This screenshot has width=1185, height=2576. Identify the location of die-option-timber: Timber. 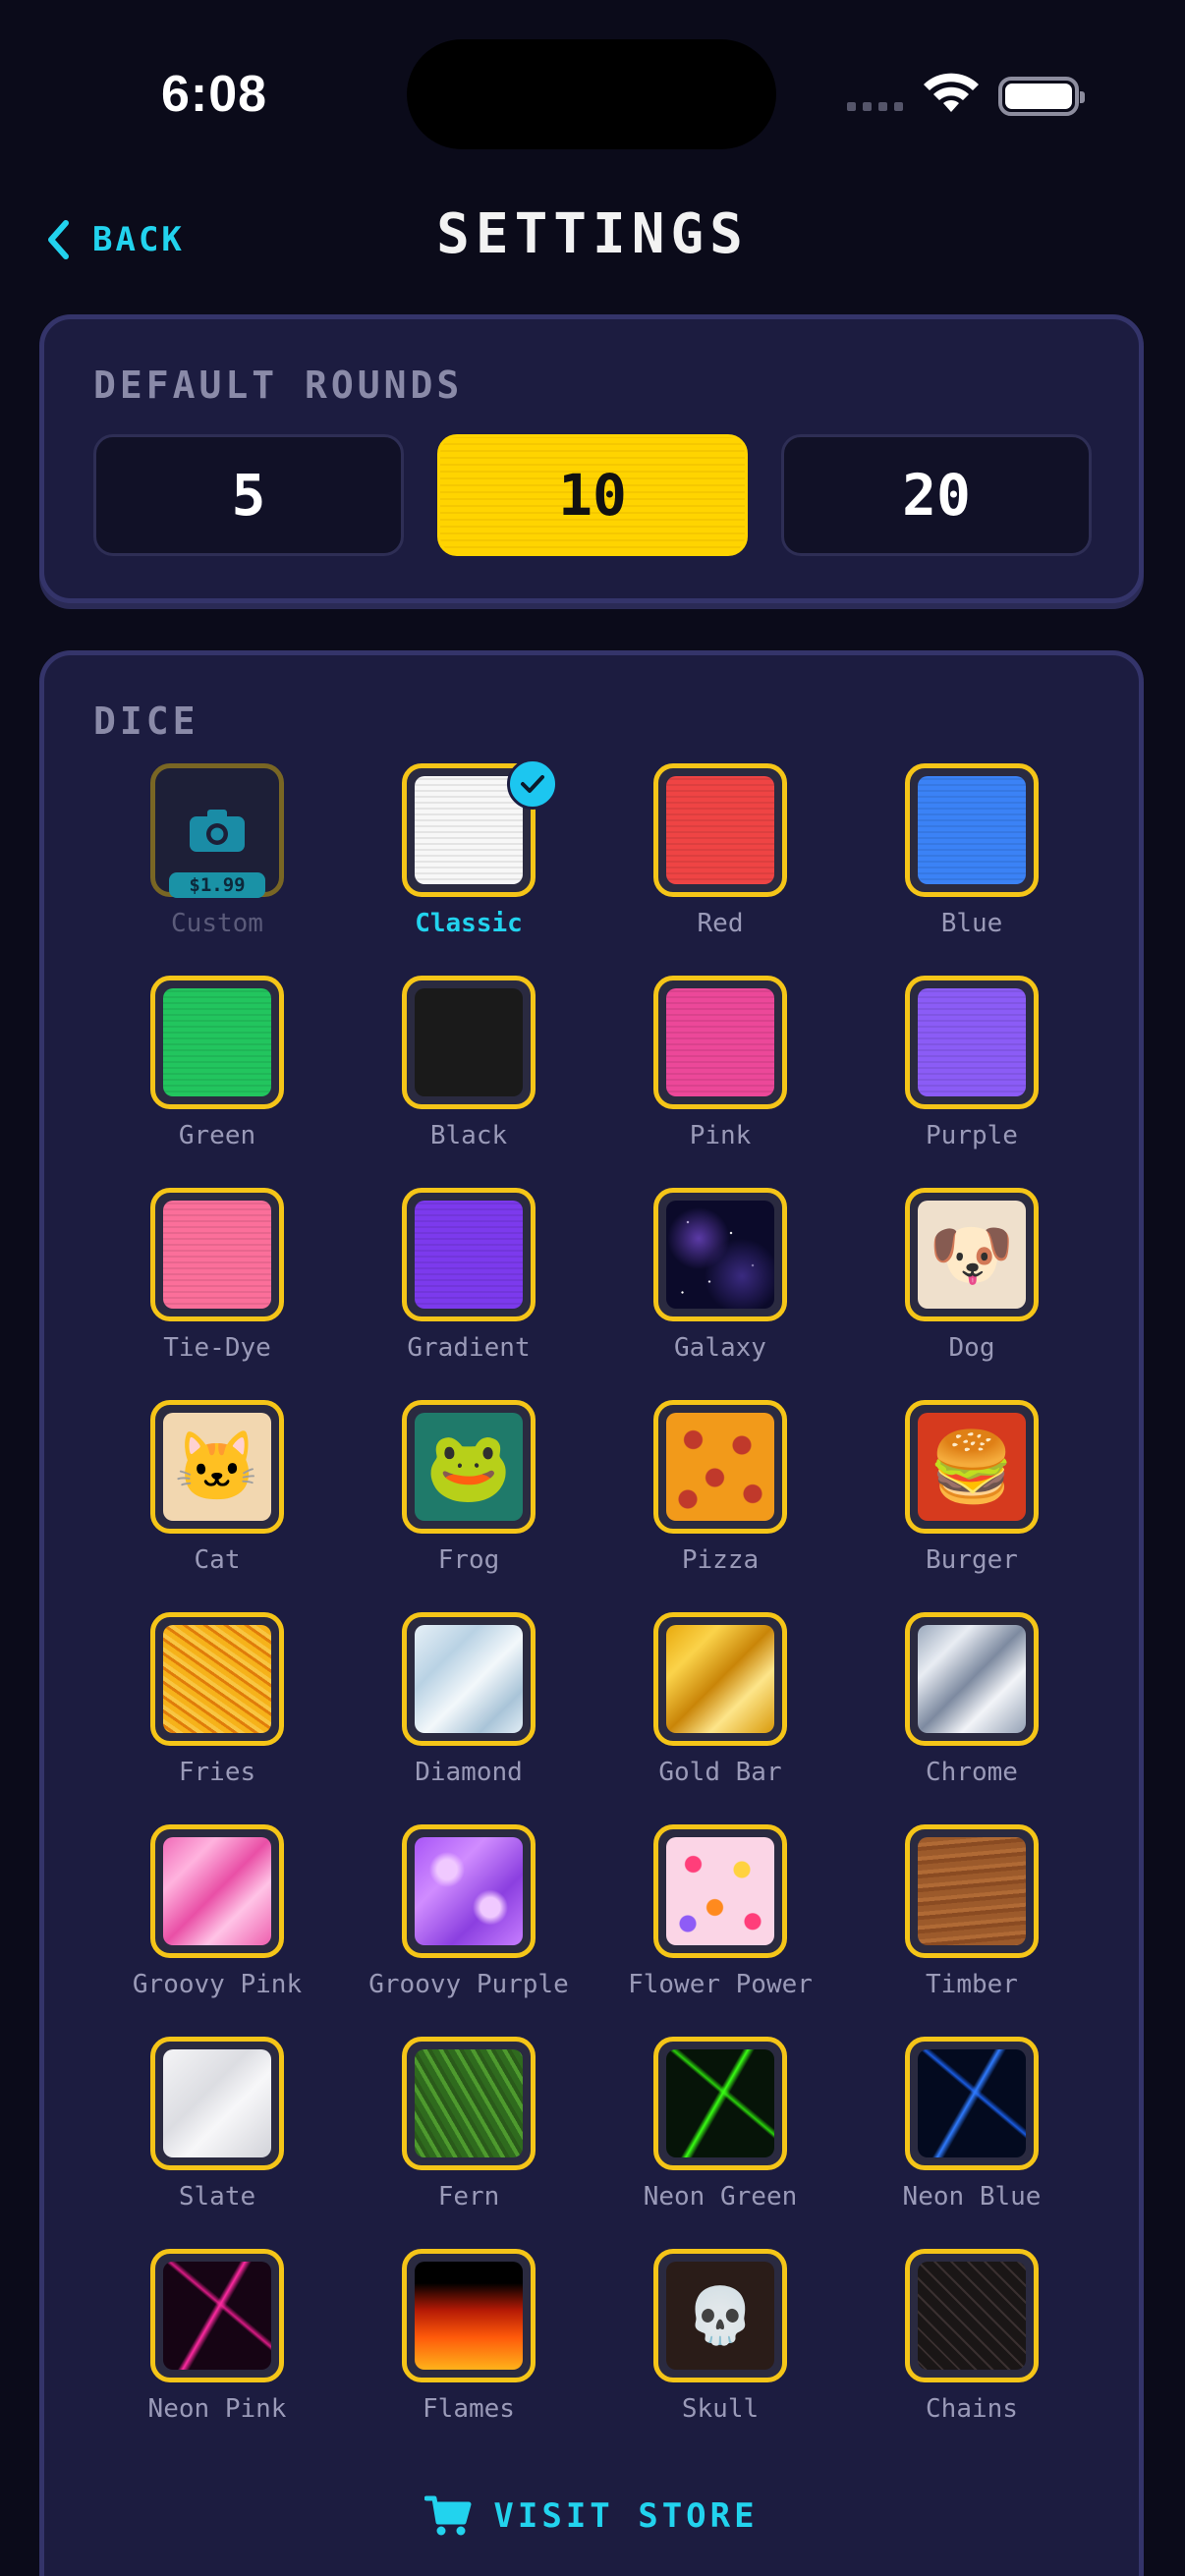
(972, 1930).